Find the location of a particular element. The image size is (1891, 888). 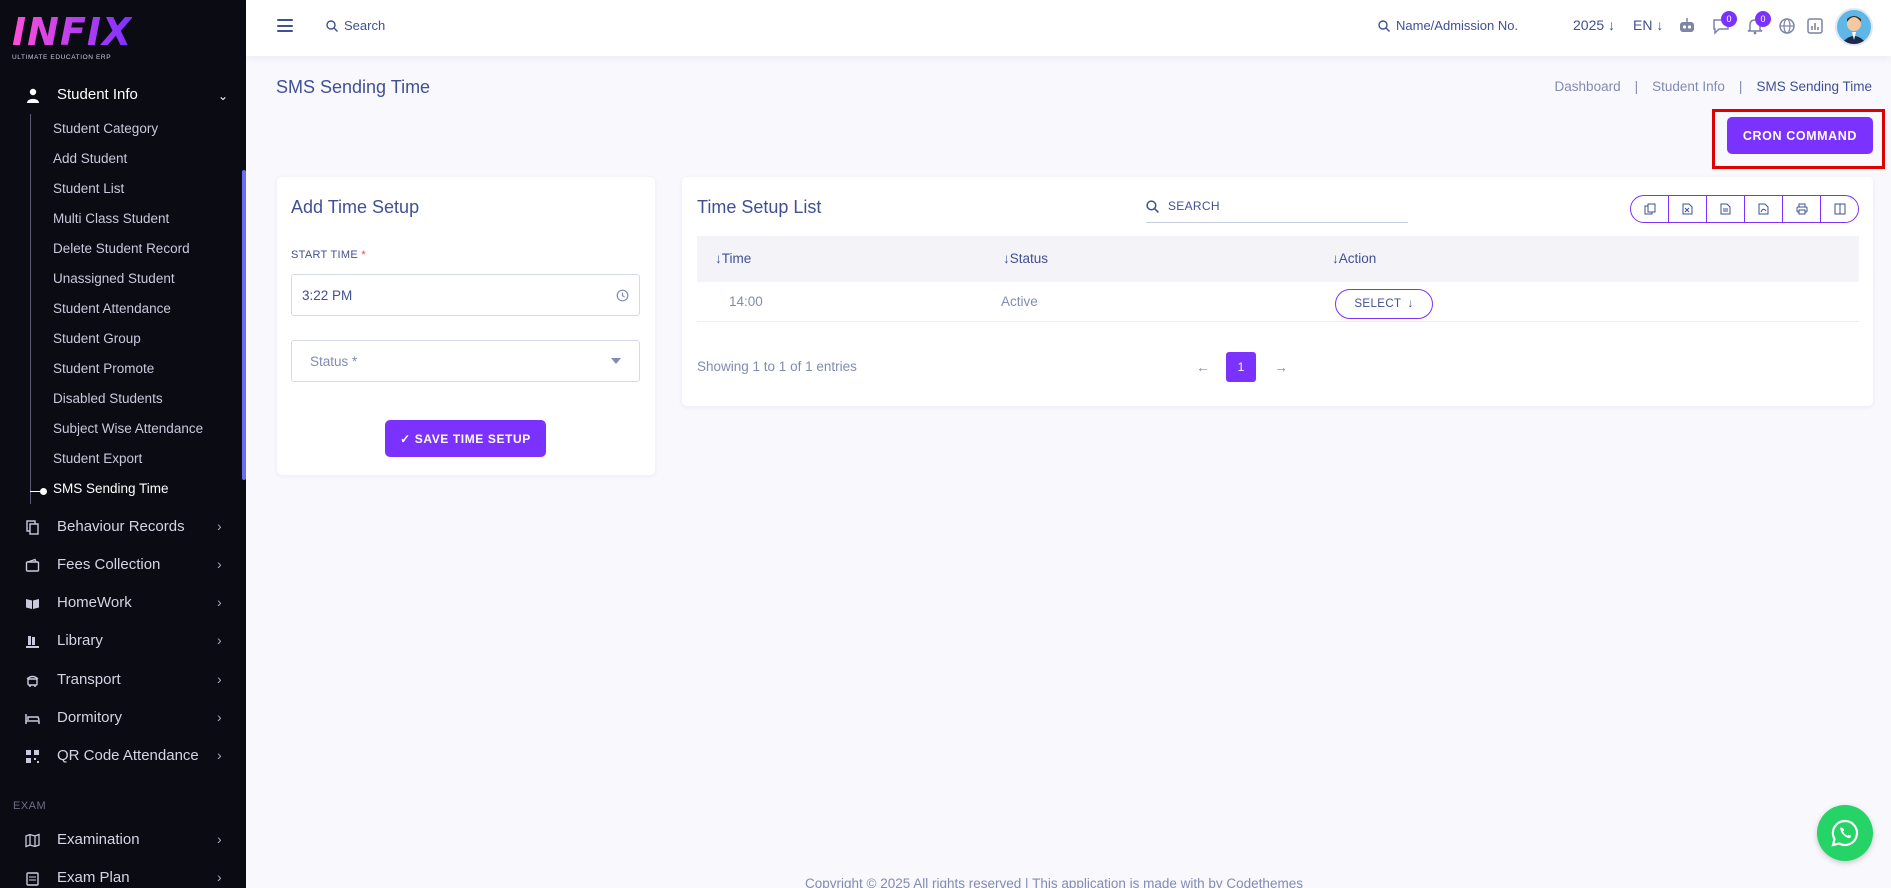

column-header-status: ↓Status is located at coordinates (1025, 258).